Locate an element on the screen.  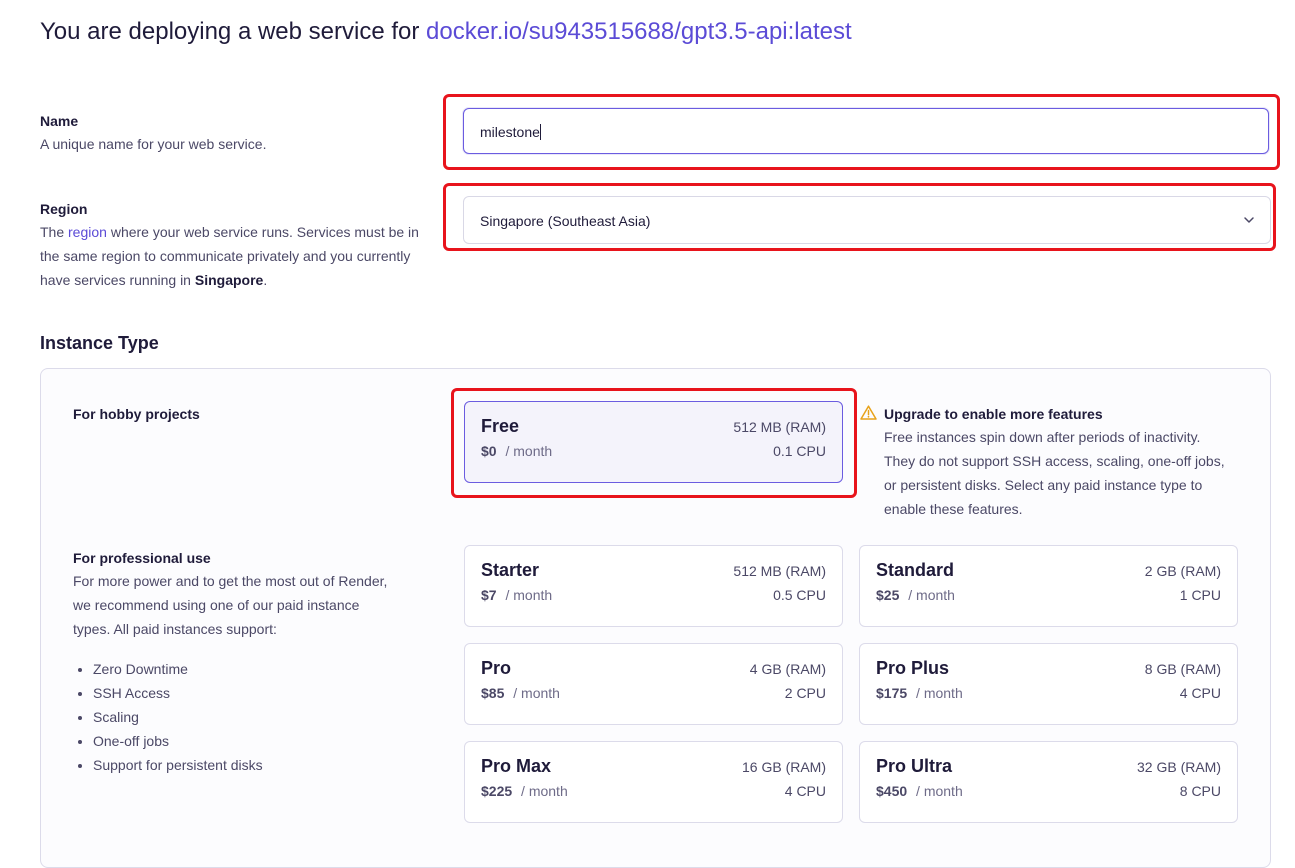
region-select: Singapore (Southeast Asia) is located at coordinates (867, 220).